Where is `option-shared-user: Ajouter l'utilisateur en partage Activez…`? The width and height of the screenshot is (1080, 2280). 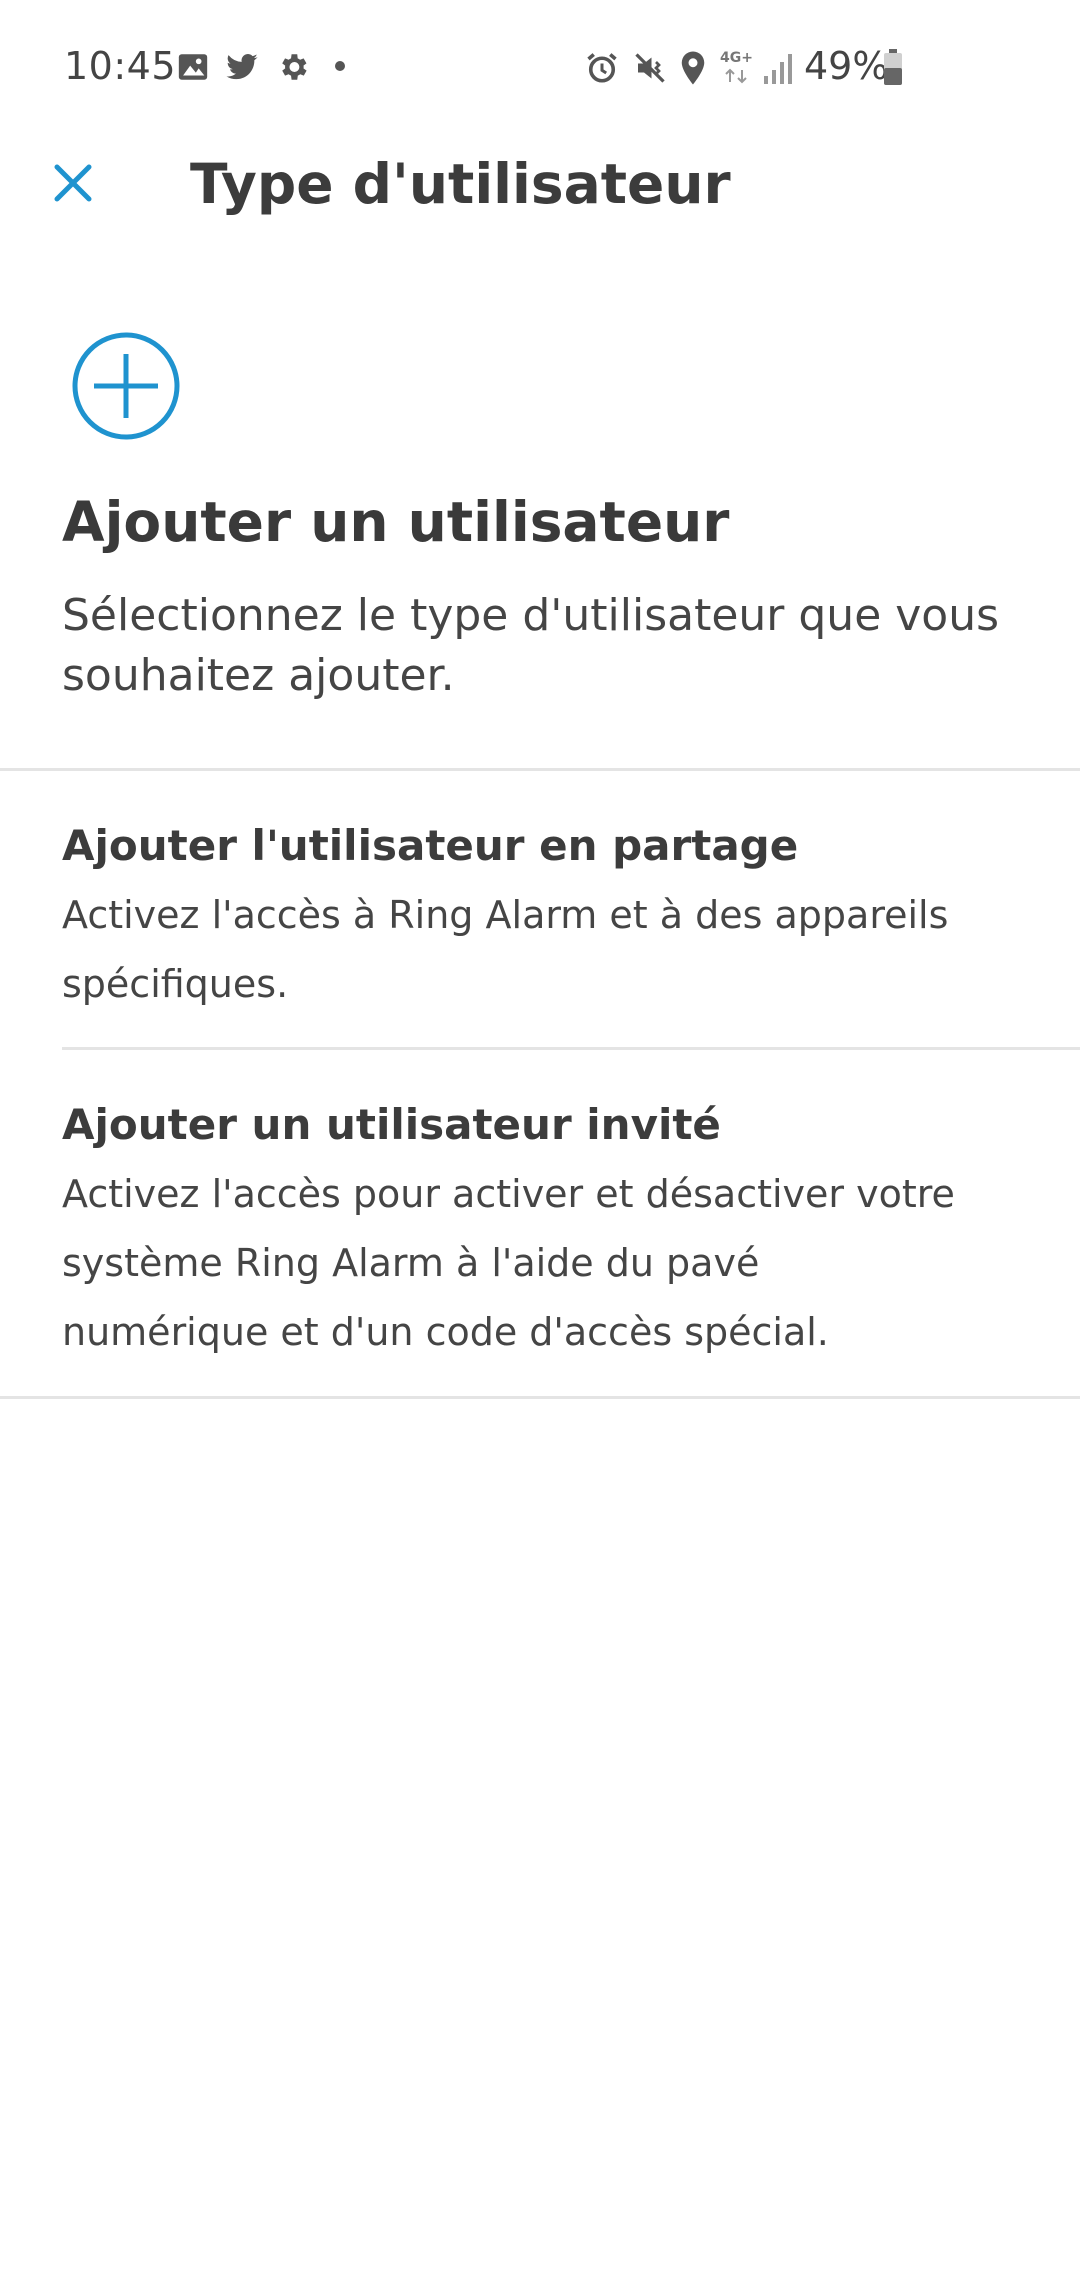 option-shared-user: Ajouter l'utilisateur en partage Activez… is located at coordinates (540, 909).